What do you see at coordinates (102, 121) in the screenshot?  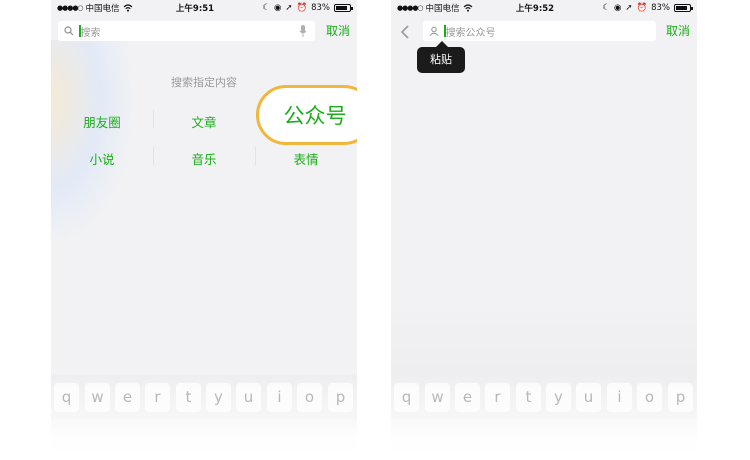 I see `category-moments: 朋友圈` at bounding box center [102, 121].